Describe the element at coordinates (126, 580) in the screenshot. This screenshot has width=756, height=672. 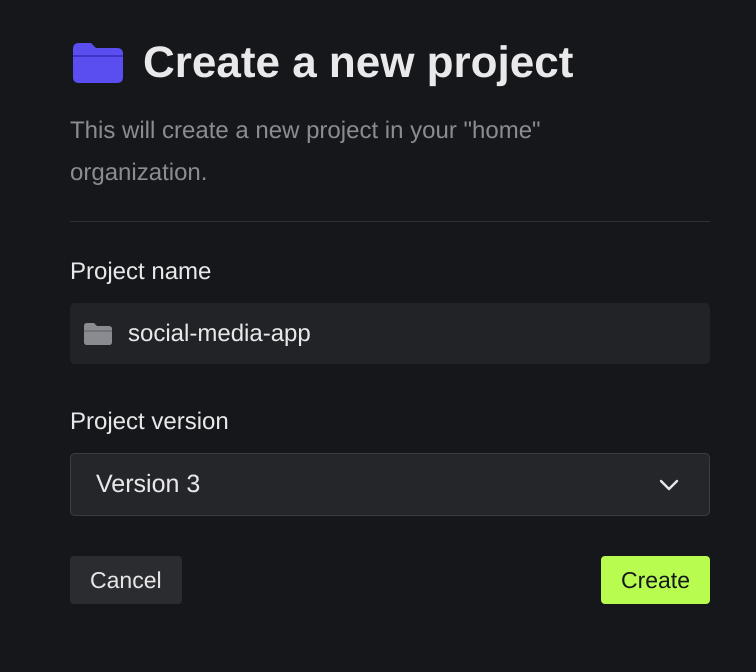
I see `cancel-button: Cancel` at that location.